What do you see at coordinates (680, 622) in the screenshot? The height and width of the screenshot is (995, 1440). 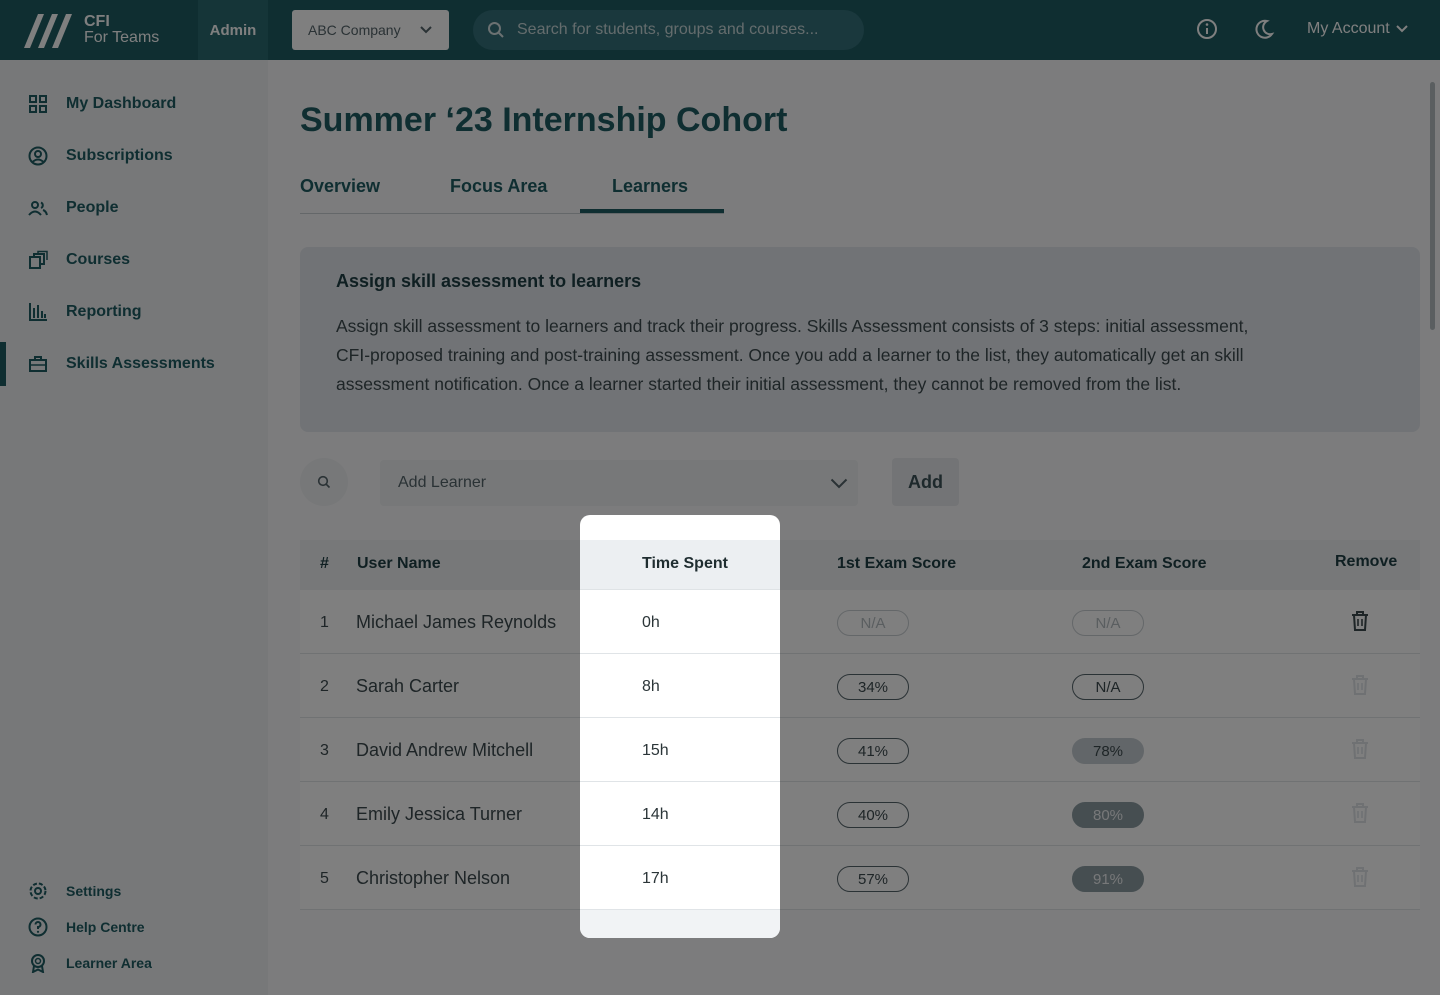 I see `time-spent-cell: 0h` at bounding box center [680, 622].